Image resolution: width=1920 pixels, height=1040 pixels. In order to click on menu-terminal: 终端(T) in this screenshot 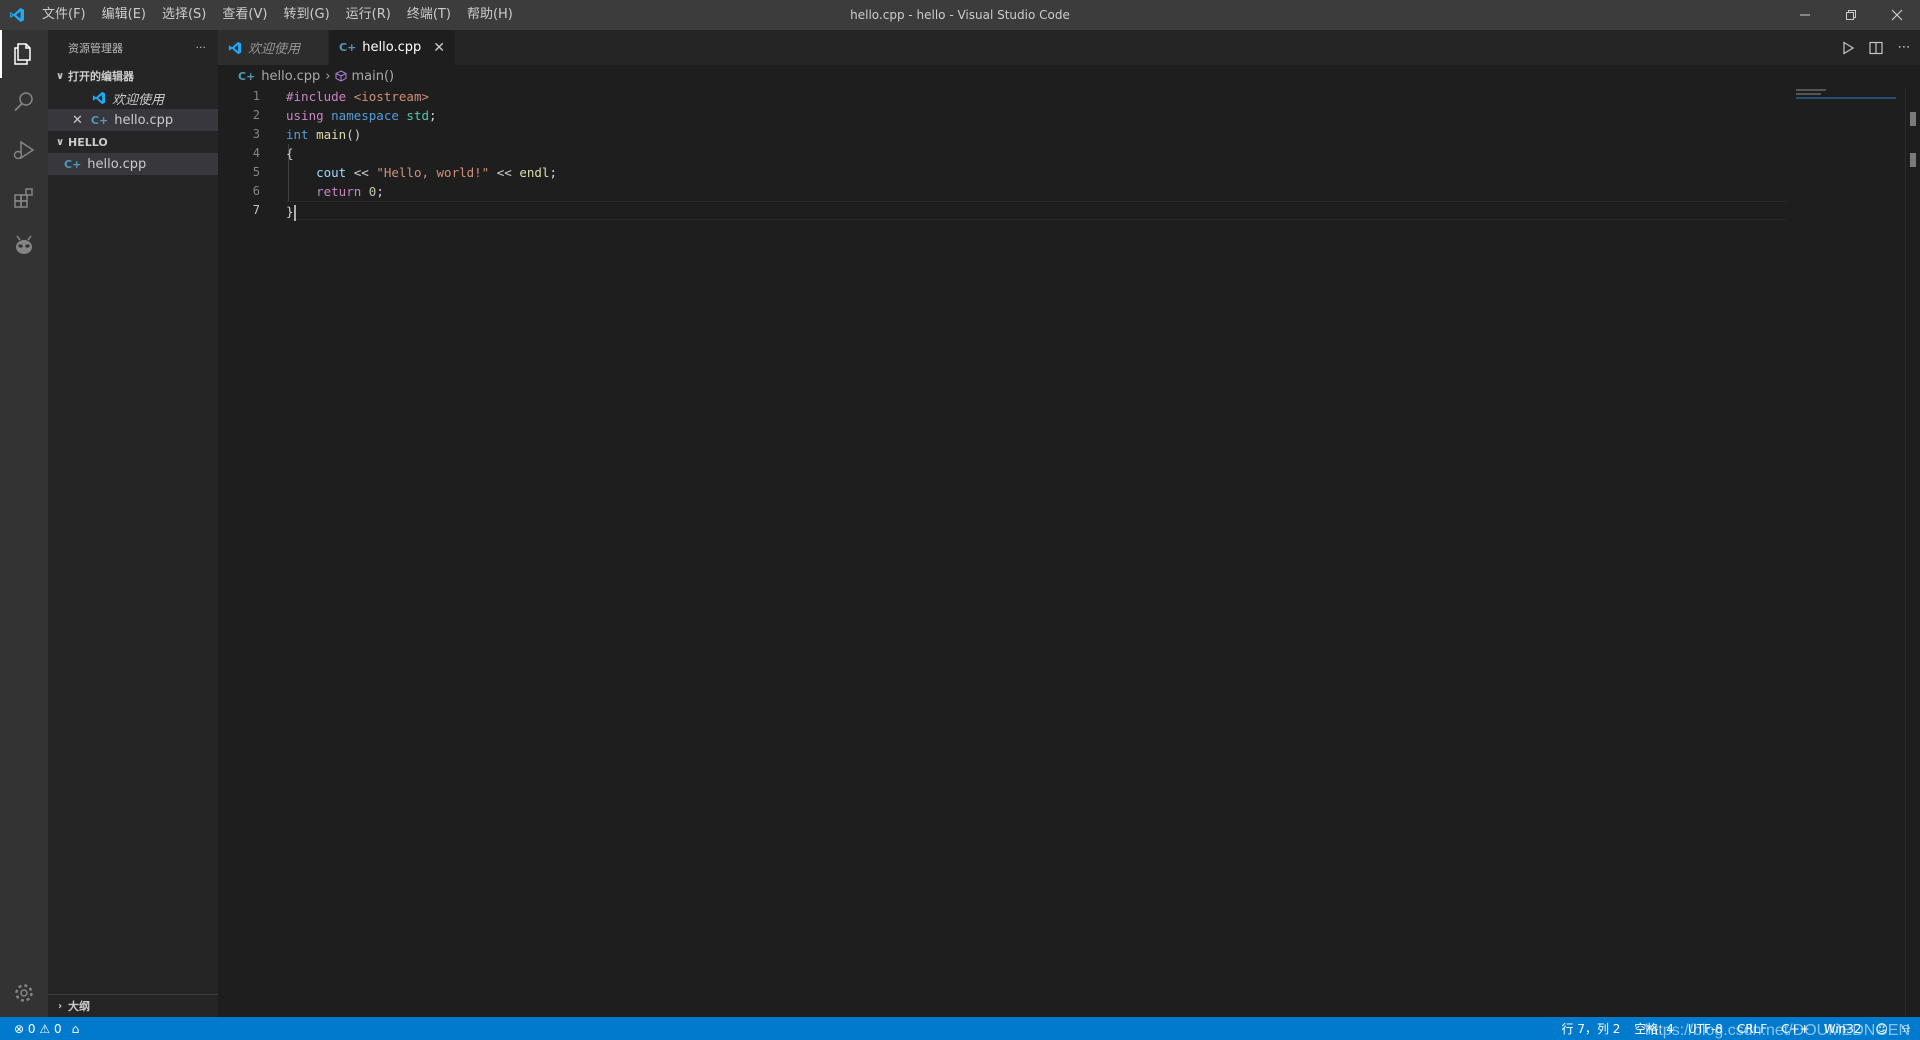, I will do `click(429, 15)`.